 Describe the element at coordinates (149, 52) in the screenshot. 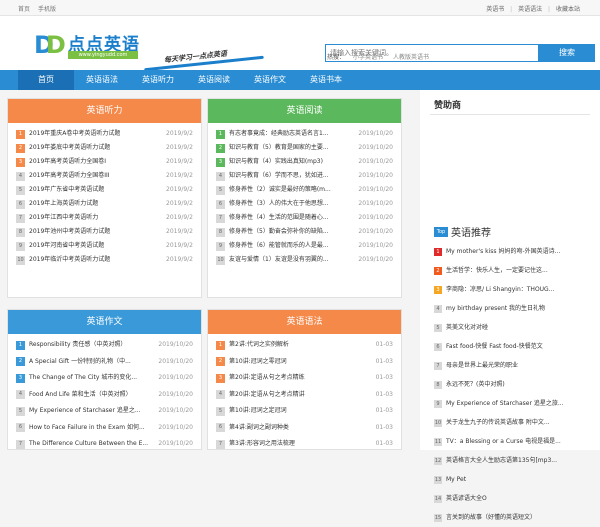

I see `site-logo: DD 点点英语 www.yingyudd.com 每天学习一点点英语` at that location.